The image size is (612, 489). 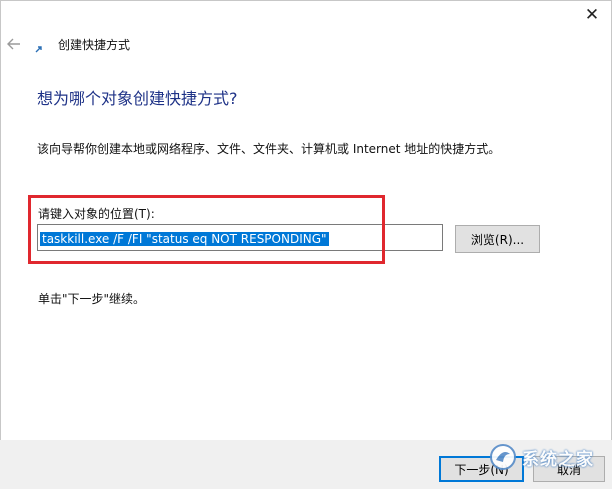 I want to click on shortcut-wizard-icon, so click(x=39, y=46).